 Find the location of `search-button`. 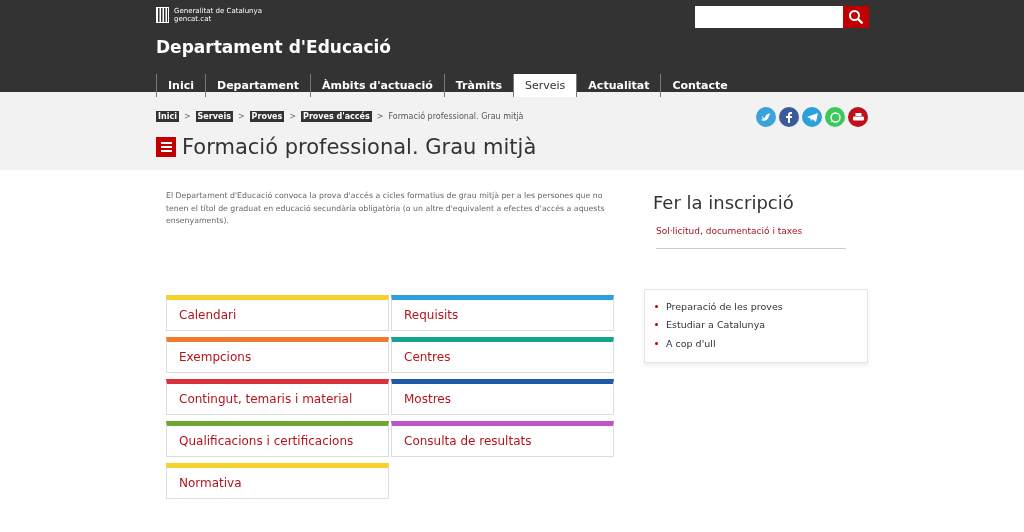

search-button is located at coordinates (856, 17).